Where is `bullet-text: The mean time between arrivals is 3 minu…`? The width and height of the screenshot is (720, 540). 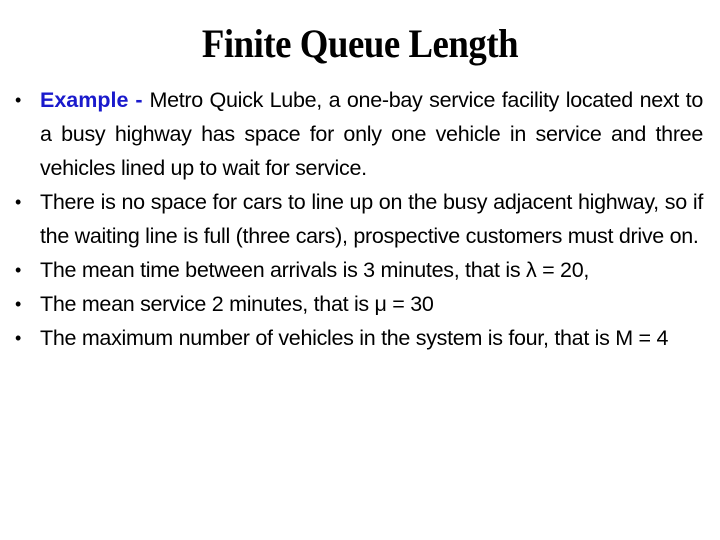
bullet-text: The mean time between arrivals is 3 minu… is located at coordinates (315, 270).